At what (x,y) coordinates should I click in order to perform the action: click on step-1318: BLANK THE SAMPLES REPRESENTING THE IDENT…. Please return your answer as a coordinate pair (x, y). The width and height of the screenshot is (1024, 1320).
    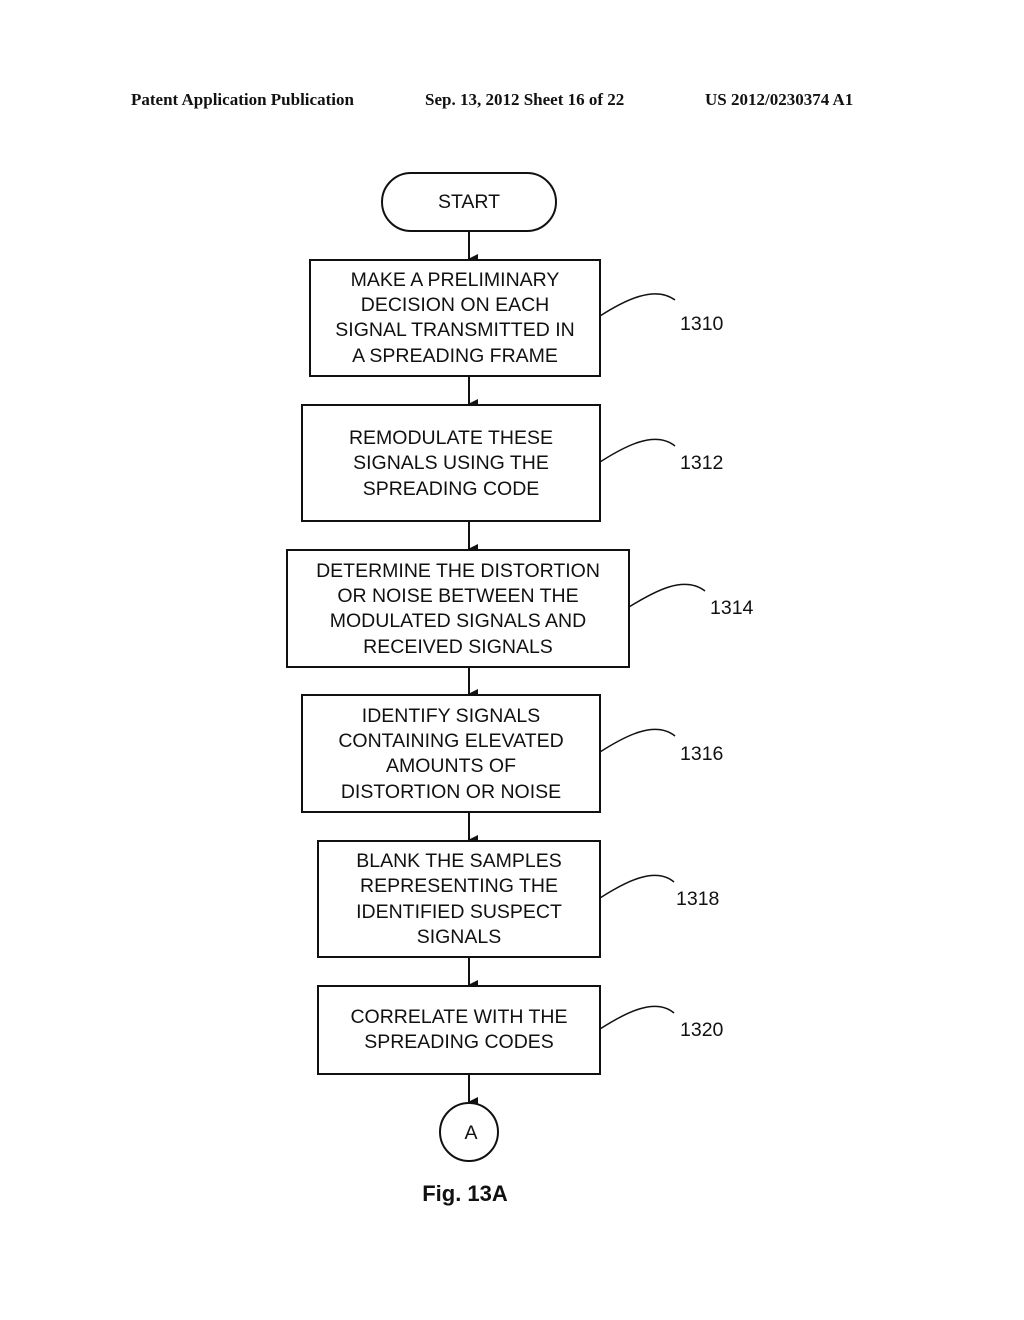
    Looking at the image, I should click on (518, 899).